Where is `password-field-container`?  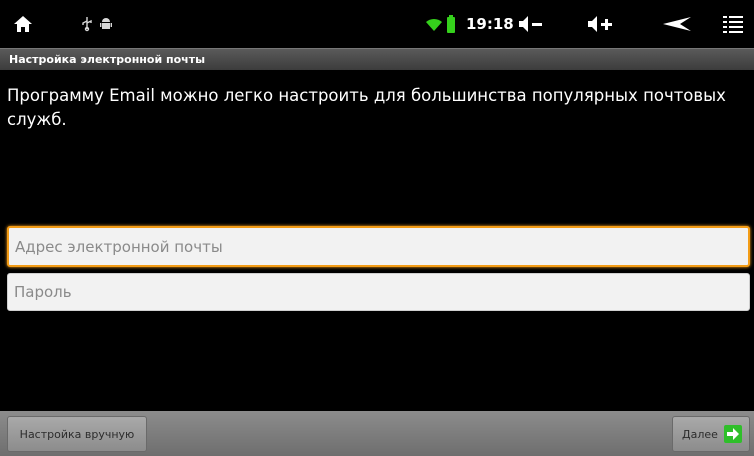
password-field-container is located at coordinates (378, 292).